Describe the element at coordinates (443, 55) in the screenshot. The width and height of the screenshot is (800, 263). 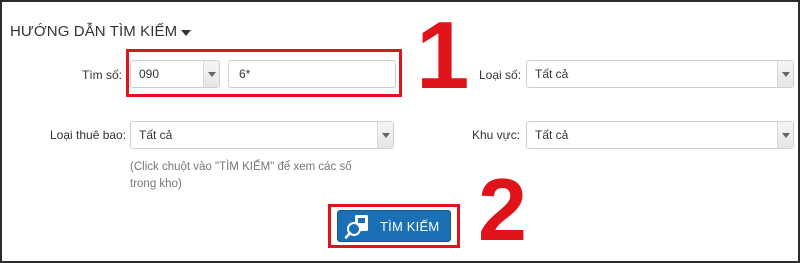
I see `step1-number: 1` at that location.